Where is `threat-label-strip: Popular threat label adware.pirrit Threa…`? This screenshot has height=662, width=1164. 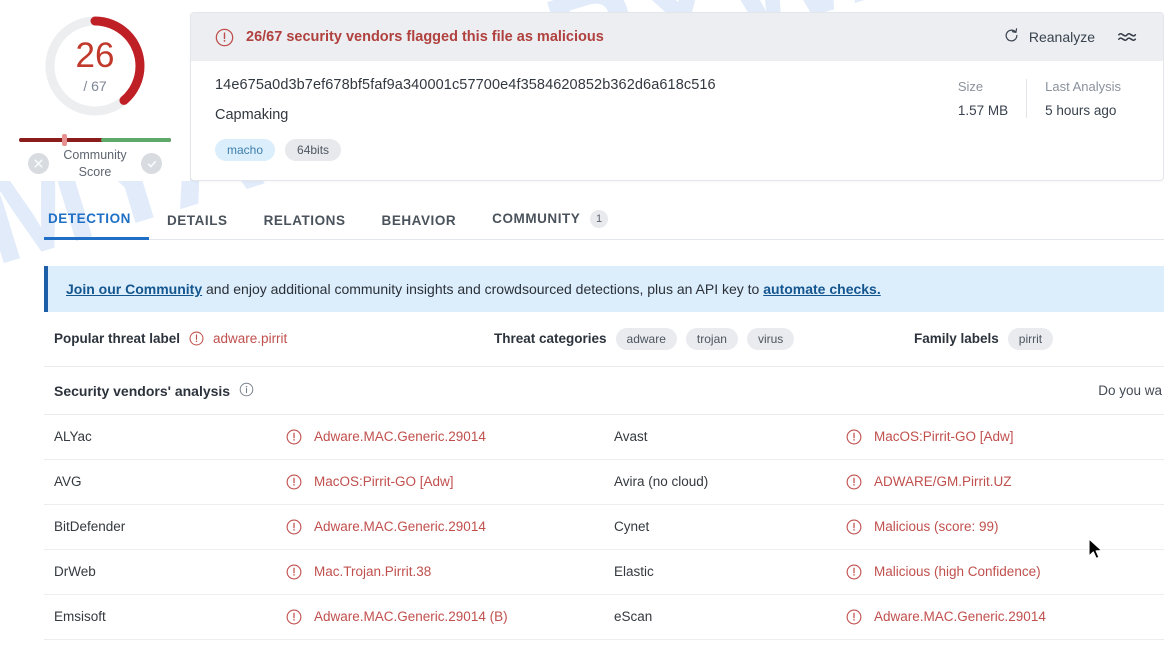 threat-label-strip: Popular threat label adware.pirrit Threa… is located at coordinates (604, 339).